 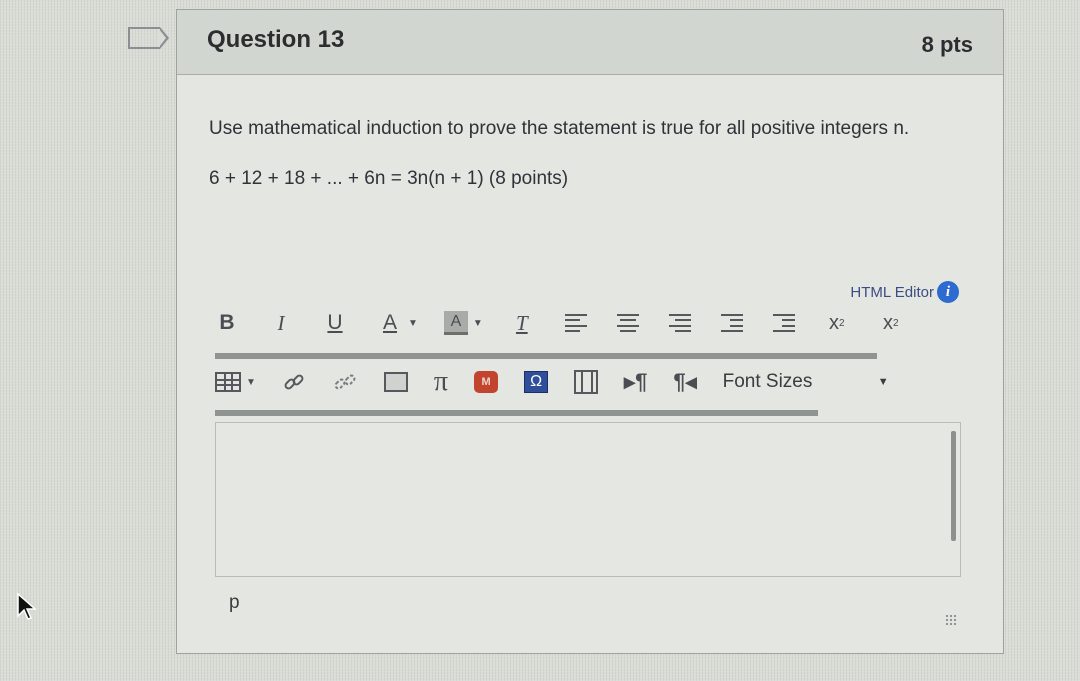 I want to click on image-icon, so click(x=395, y=382).